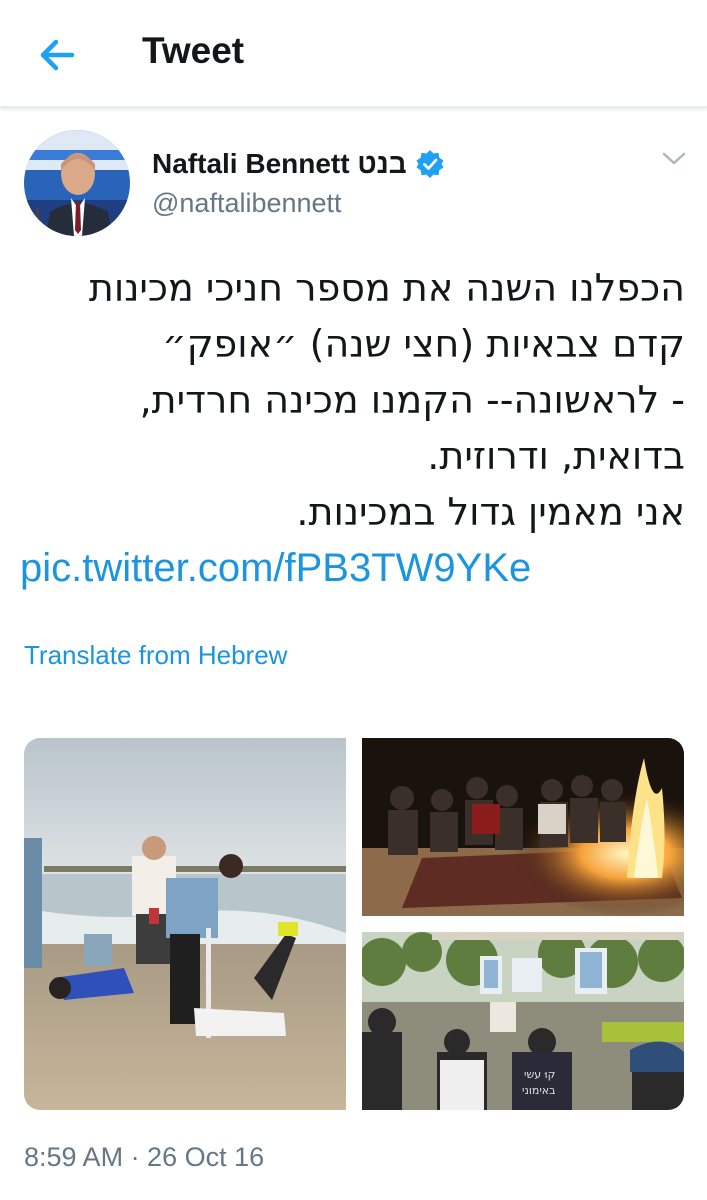  Describe the element at coordinates (247, 203) in the screenshot. I see `author-handle: @naftalibennett` at that location.